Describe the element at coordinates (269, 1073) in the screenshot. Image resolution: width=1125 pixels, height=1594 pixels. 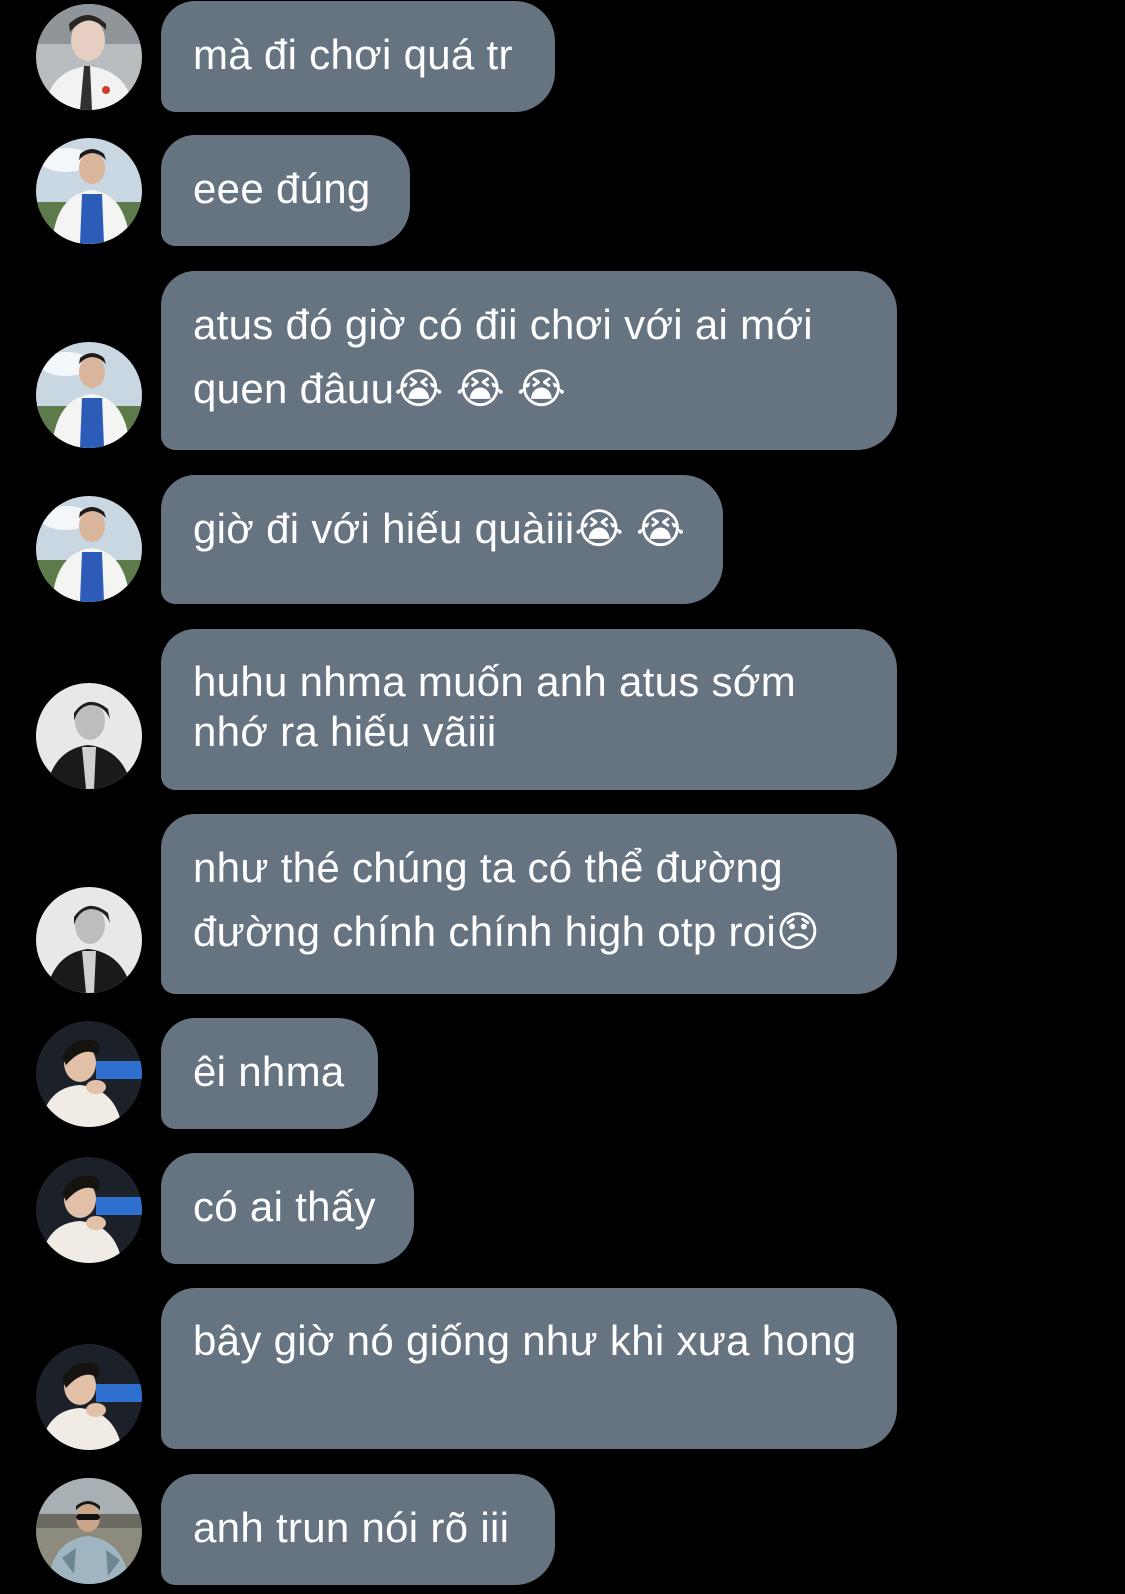
I see `message-bubble: êi nhma` at that location.